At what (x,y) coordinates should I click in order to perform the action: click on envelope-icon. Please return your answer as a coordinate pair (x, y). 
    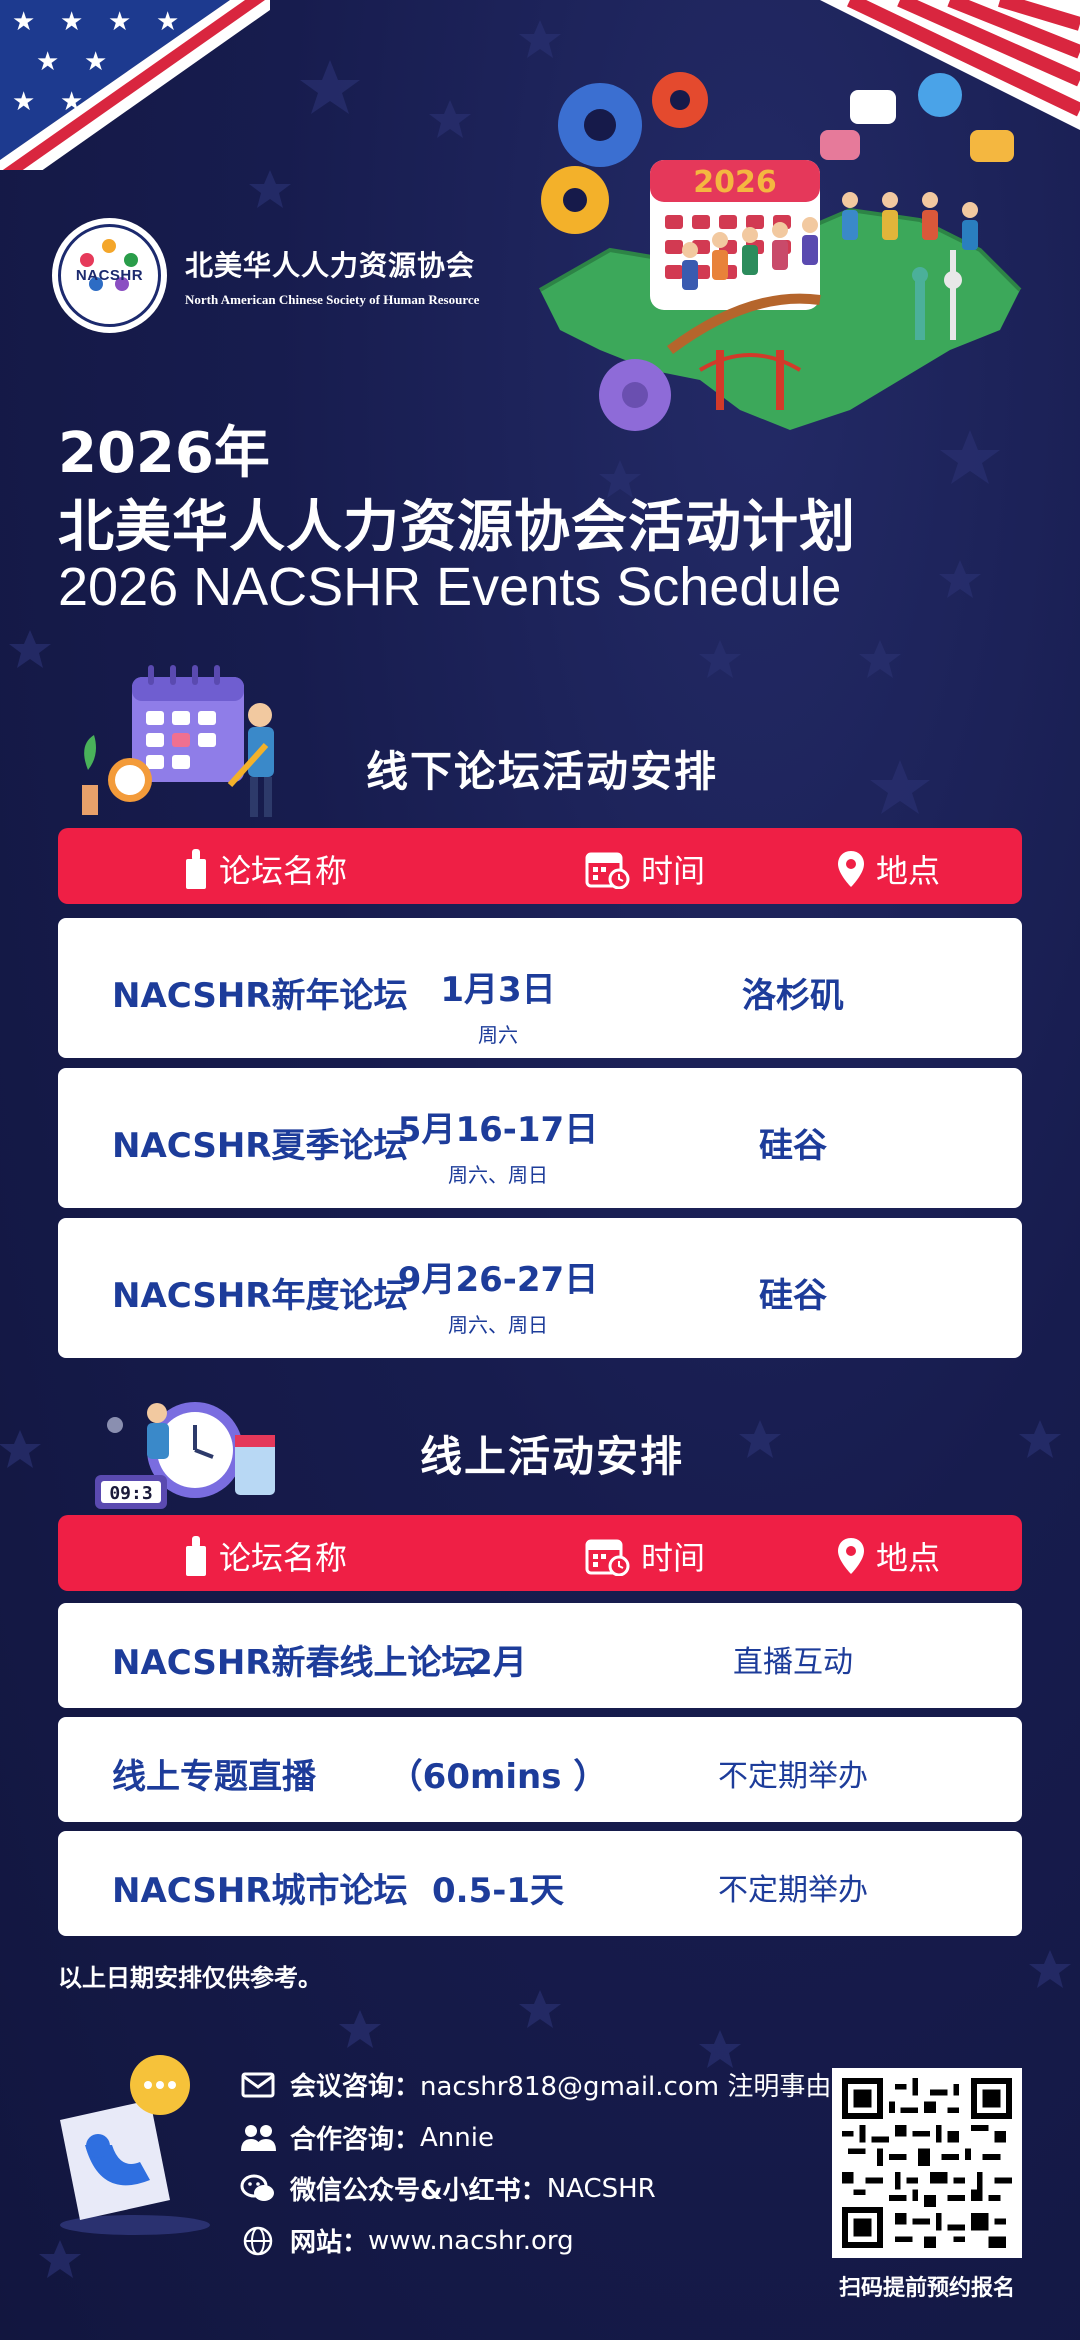
    Looking at the image, I should click on (258, 2085).